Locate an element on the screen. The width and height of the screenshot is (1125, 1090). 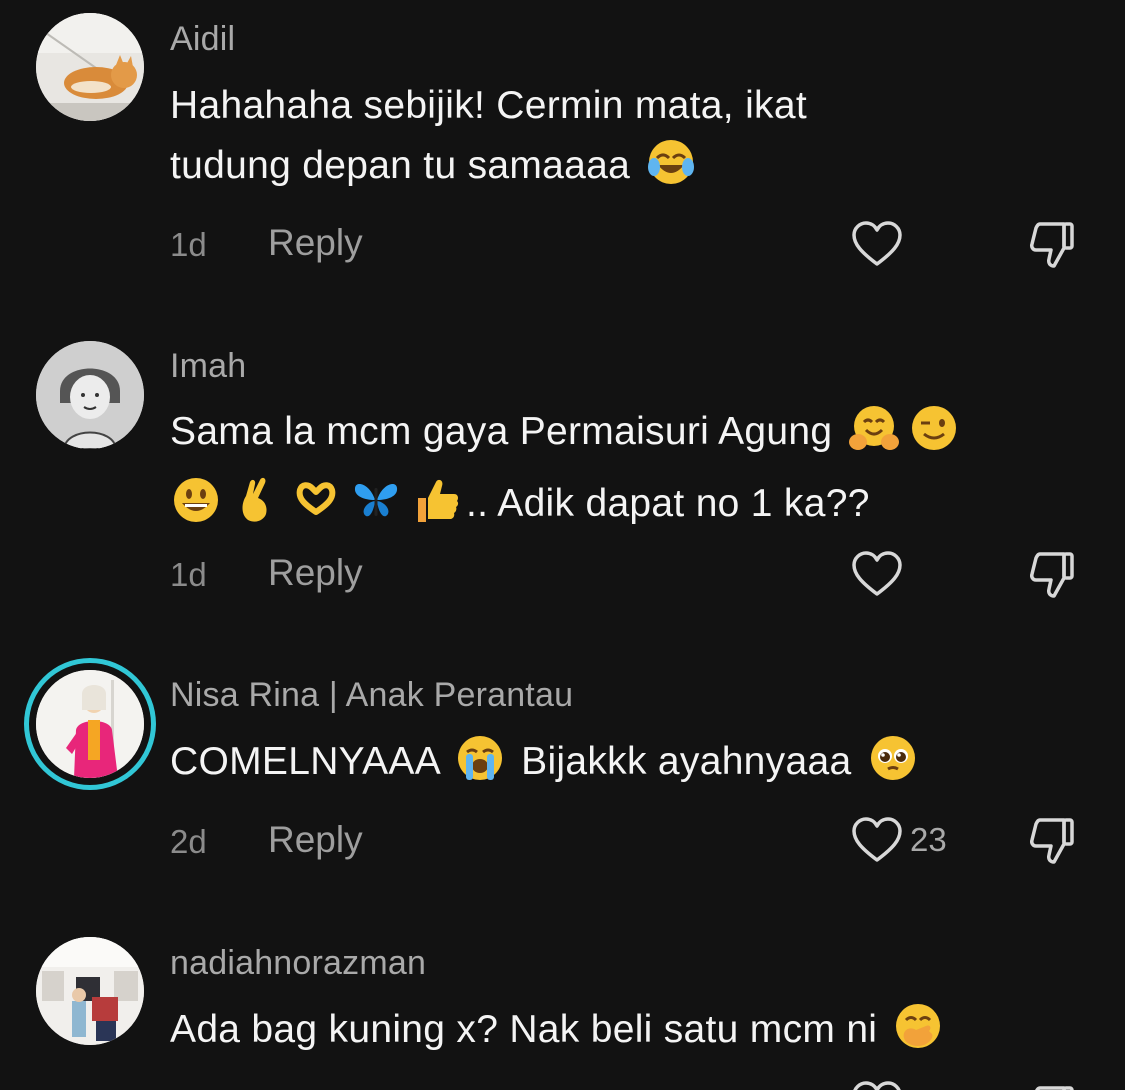
dislike-button is located at coordinates (1052, 1086).